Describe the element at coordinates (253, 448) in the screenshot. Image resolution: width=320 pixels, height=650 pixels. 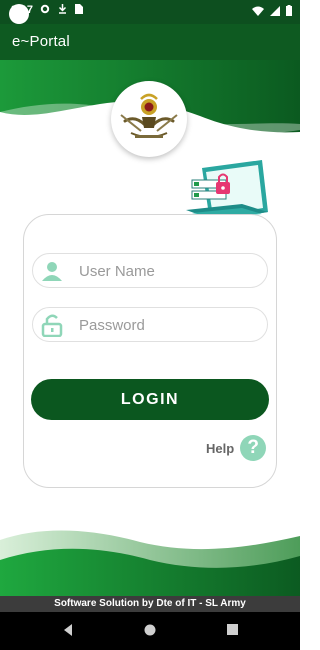
I see `help-question-icon: ?` at that location.